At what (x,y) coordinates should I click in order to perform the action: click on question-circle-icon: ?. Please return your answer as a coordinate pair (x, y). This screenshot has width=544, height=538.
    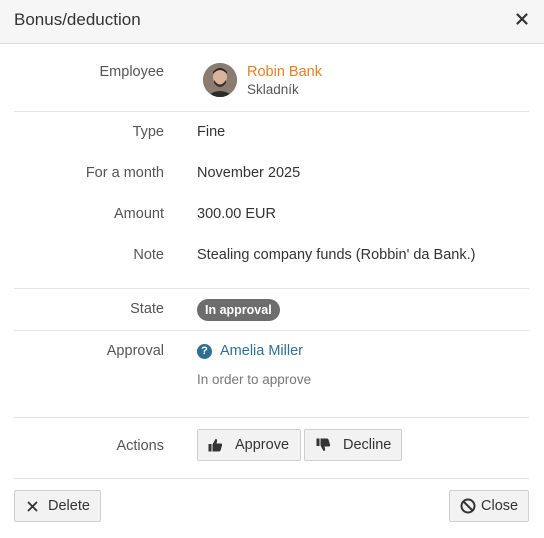
    Looking at the image, I should click on (204, 351).